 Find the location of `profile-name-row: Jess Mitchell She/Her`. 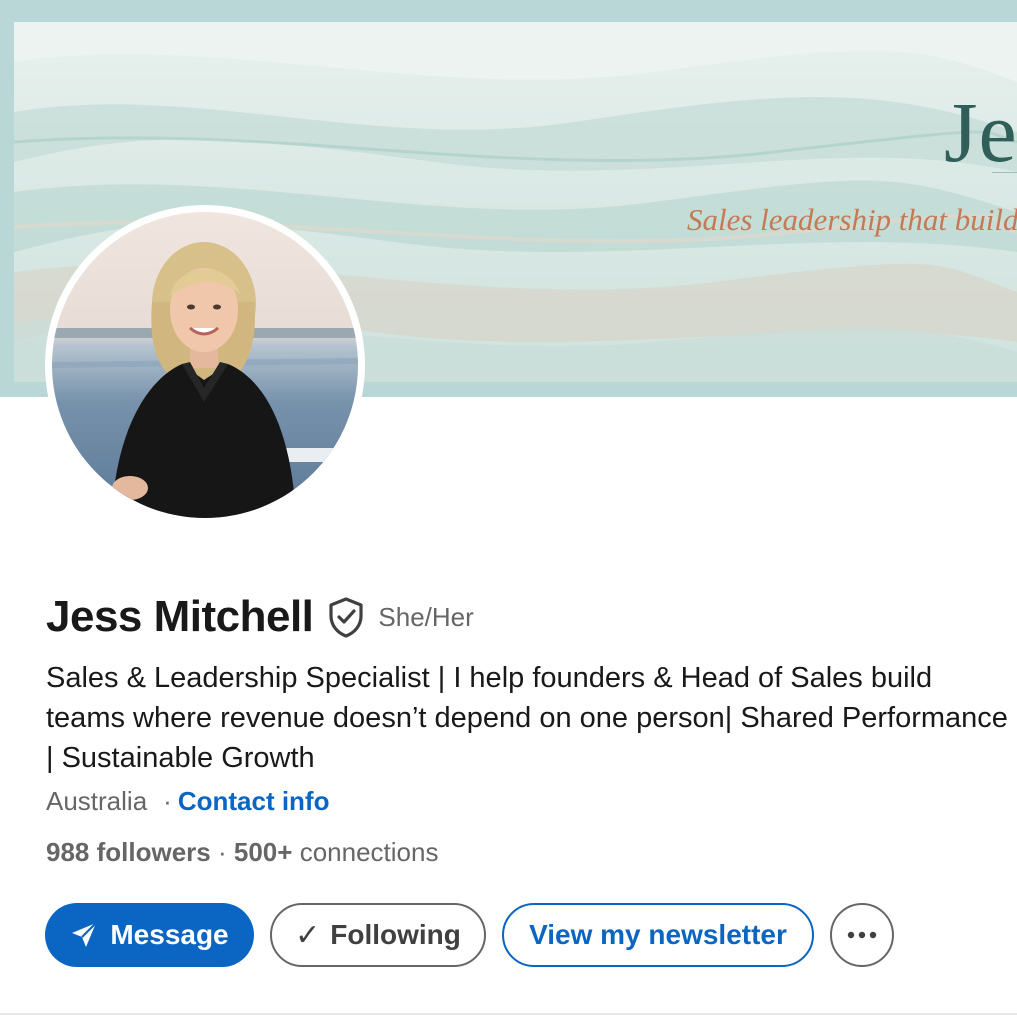

profile-name-row: Jess Mitchell She/Her is located at coordinates (260, 617).